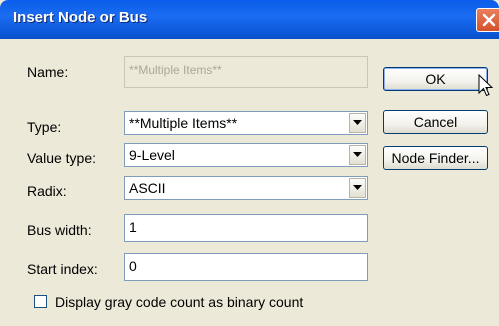  What do you see at coordinates (59, 230) in the screenshot?
I see `bus-width-label: Bus width:` at bounding box center [59, 230].